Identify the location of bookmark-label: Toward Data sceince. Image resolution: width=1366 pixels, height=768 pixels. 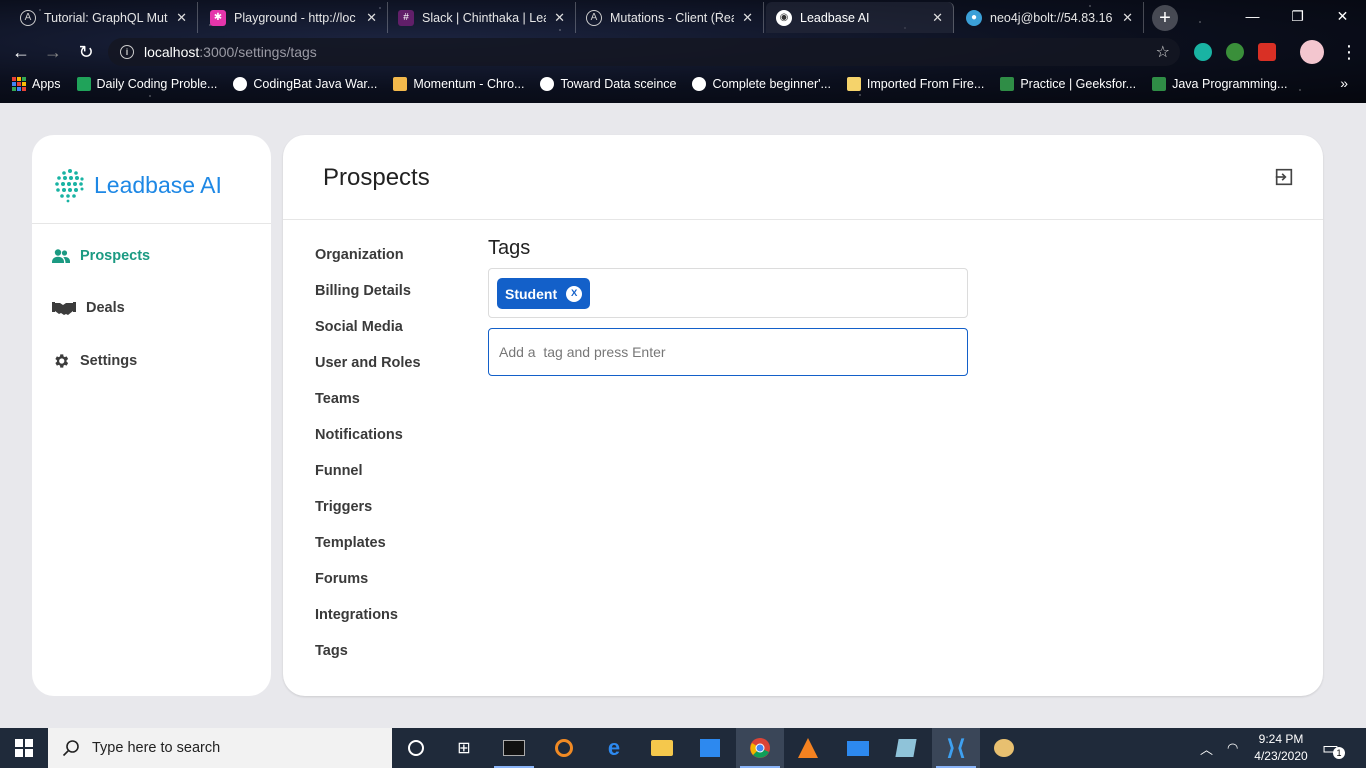
(618, 84).